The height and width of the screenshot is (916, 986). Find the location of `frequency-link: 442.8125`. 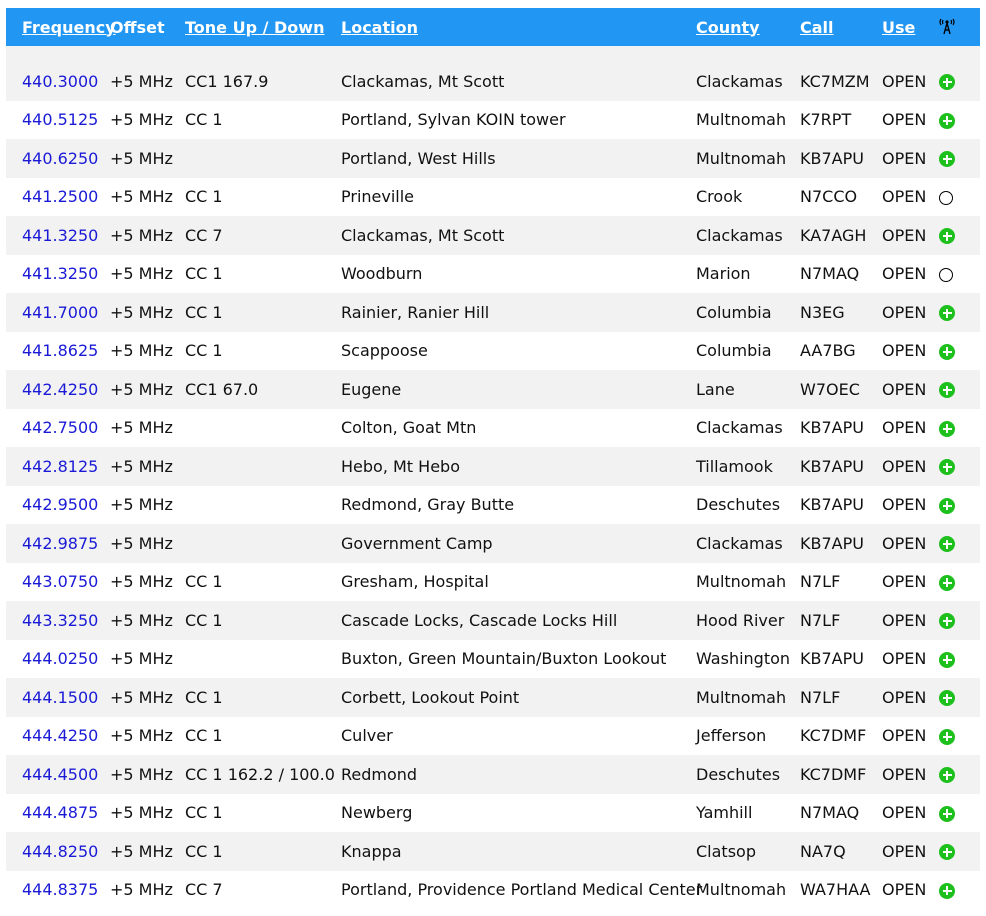

frequency-link: 442.8125 is located at coordinates (60, 466).